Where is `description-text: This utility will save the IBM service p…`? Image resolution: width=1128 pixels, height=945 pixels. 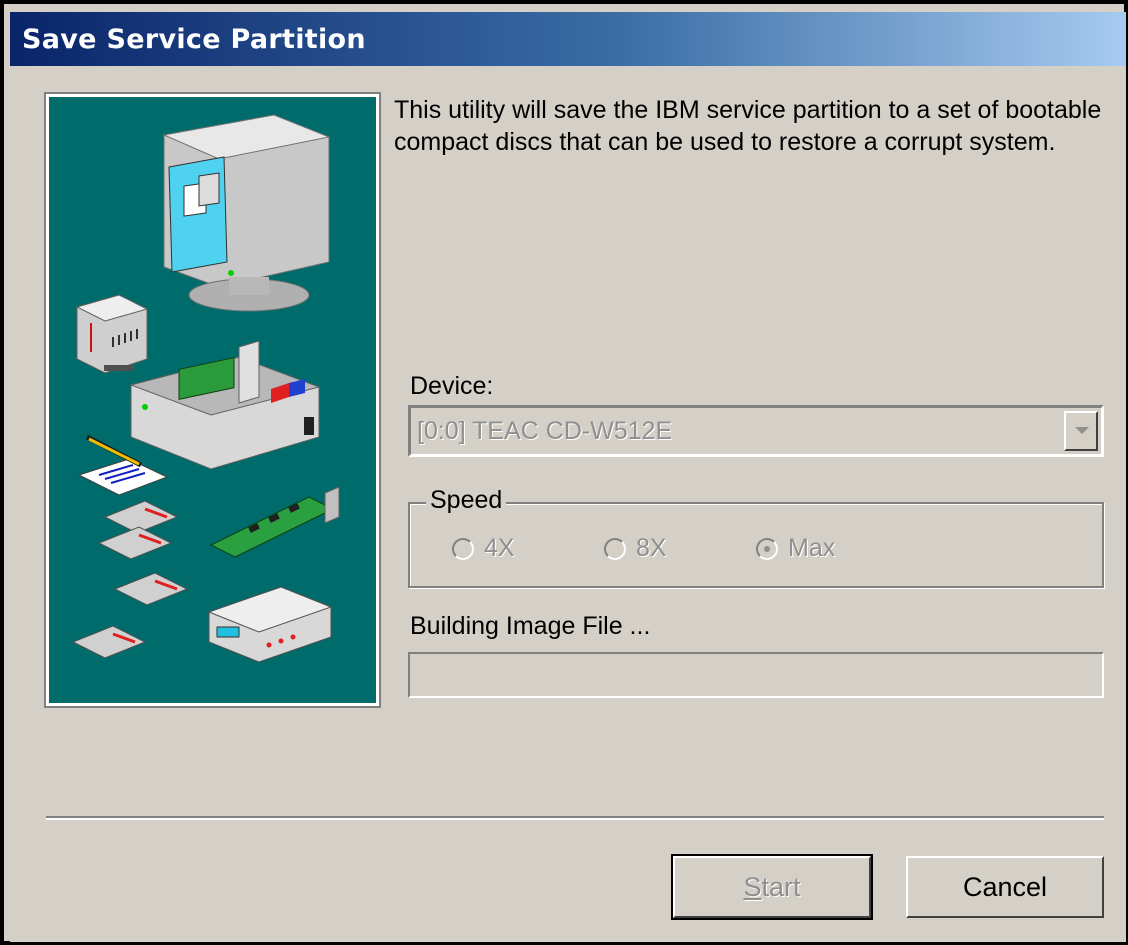
description-text: This utility will save the IBM service p… is located at coordinates (748, 126).